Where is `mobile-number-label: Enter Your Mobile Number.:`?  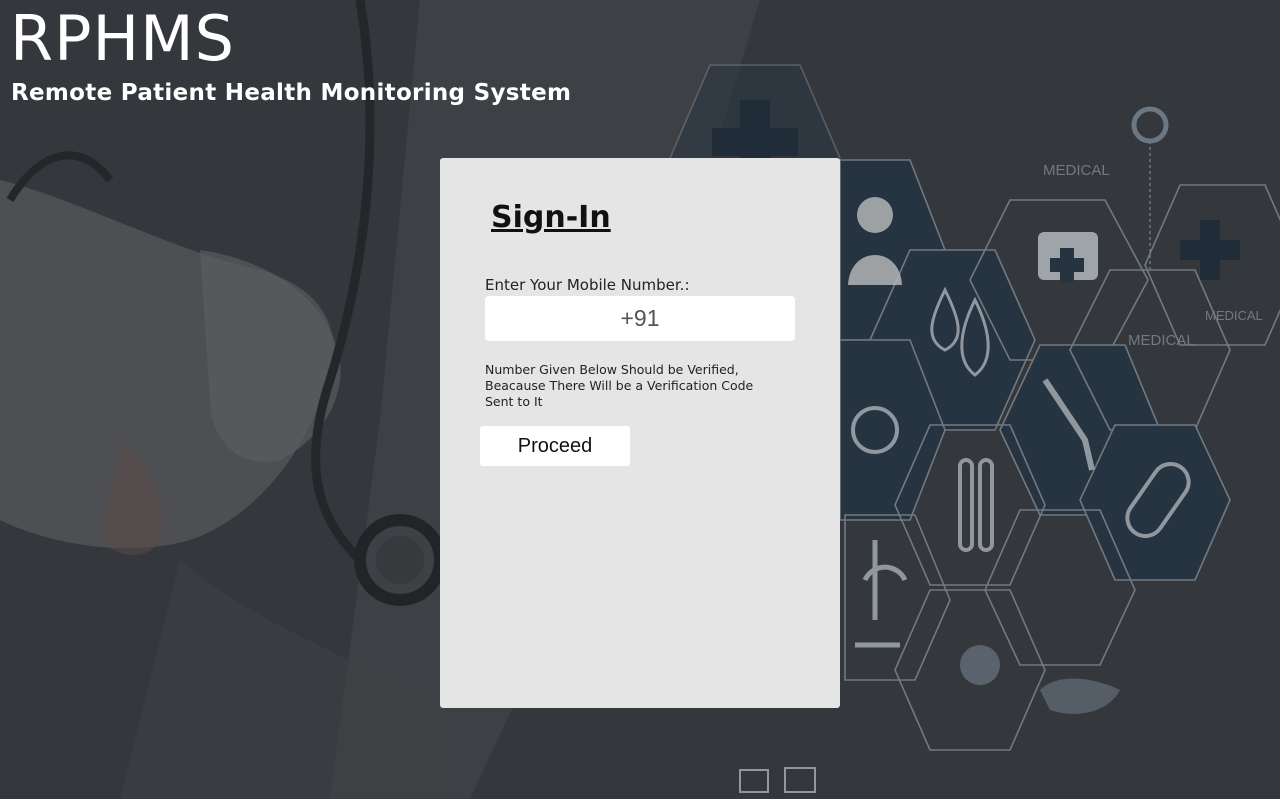
mobile-number-label: Enter Your Mobile Number.: is located at coordinates (587, 285).